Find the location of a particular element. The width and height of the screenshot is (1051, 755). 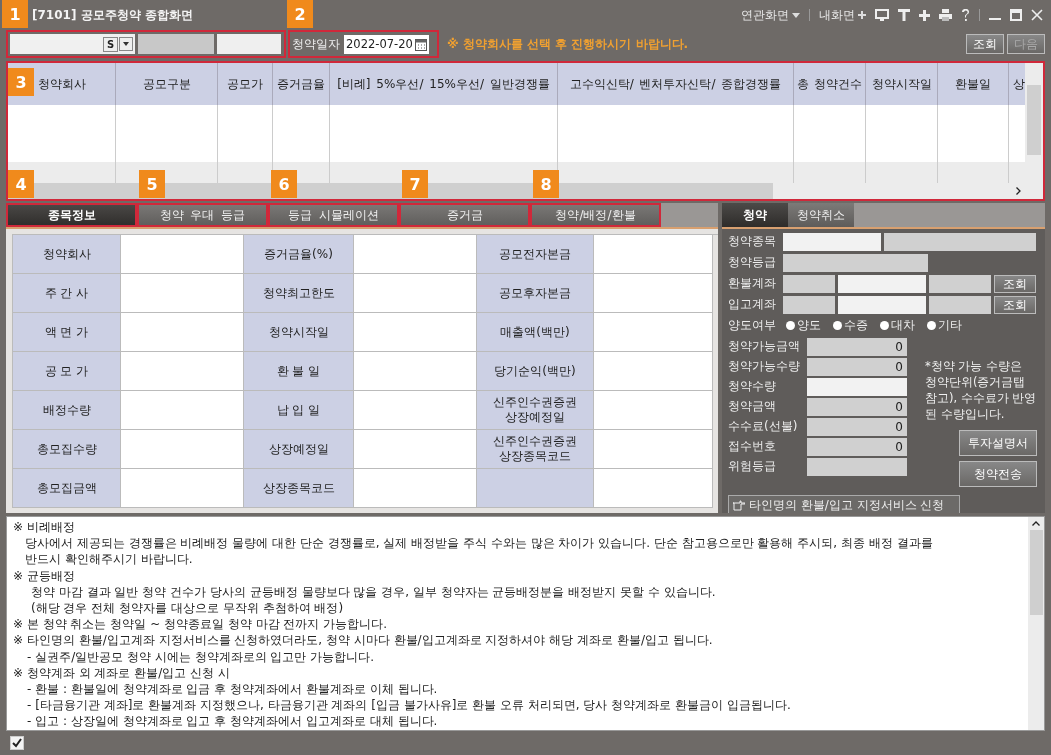

field-label: 청약시작일 is located at coordinates (299, 332).